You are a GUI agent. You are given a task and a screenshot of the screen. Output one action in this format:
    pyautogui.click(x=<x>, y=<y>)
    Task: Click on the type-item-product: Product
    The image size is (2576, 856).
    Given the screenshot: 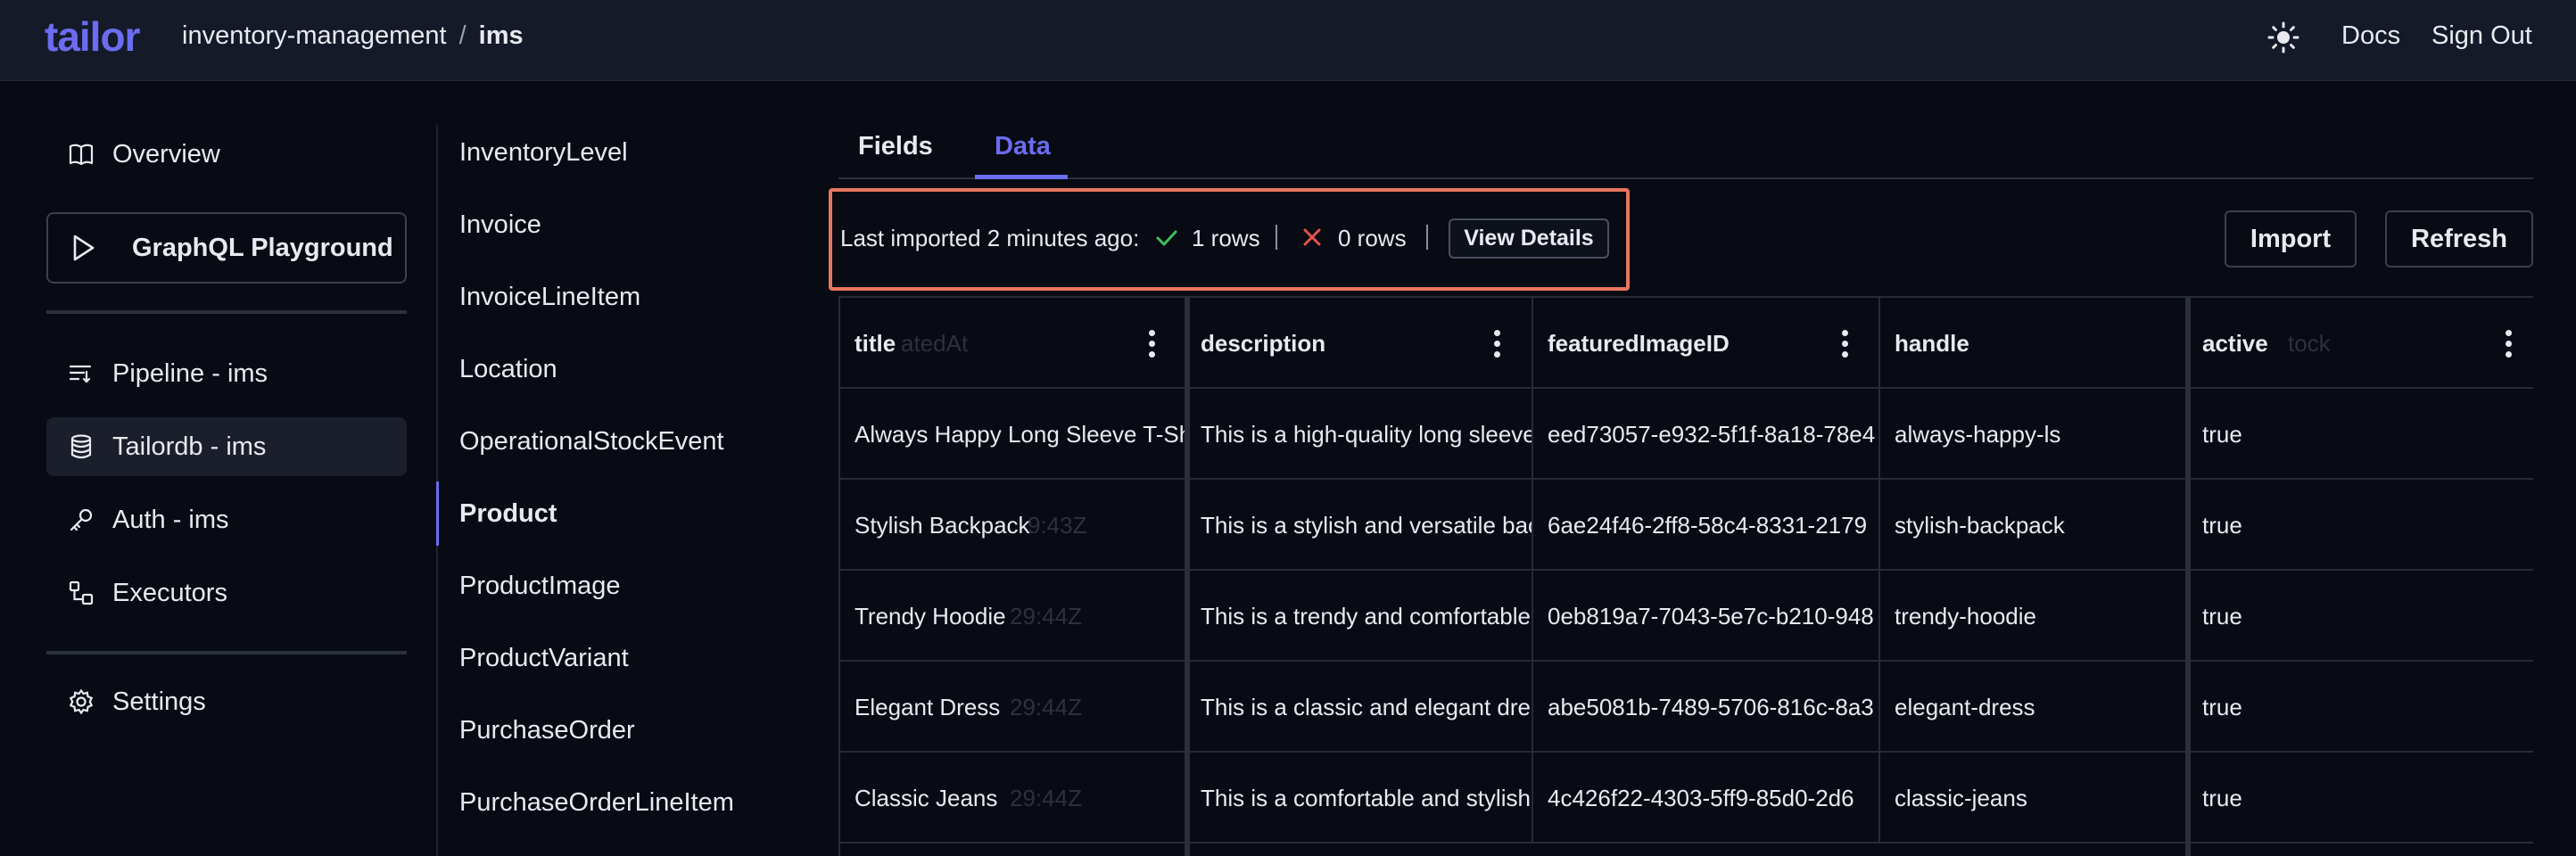 What is the action you would take?
    pyautogui.click(x=508, y=514)
    